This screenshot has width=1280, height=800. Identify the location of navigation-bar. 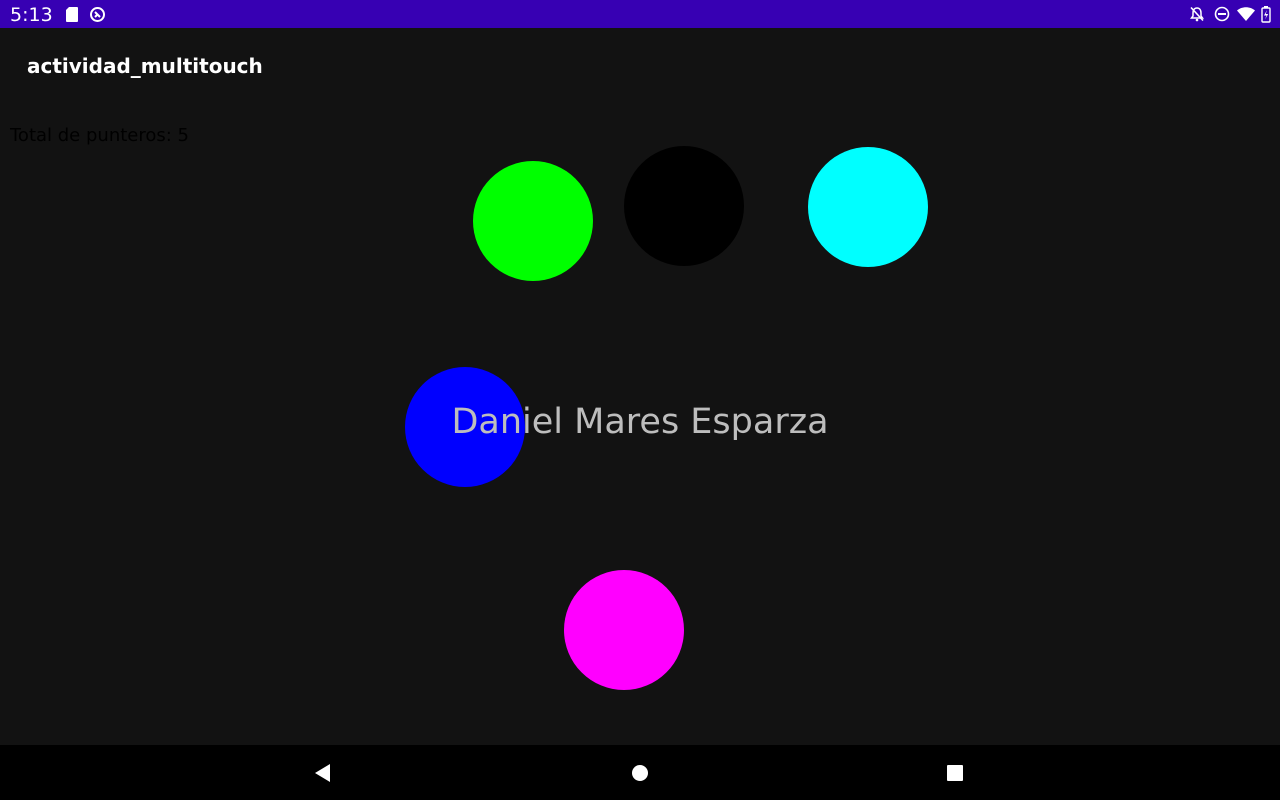
(640, 772).